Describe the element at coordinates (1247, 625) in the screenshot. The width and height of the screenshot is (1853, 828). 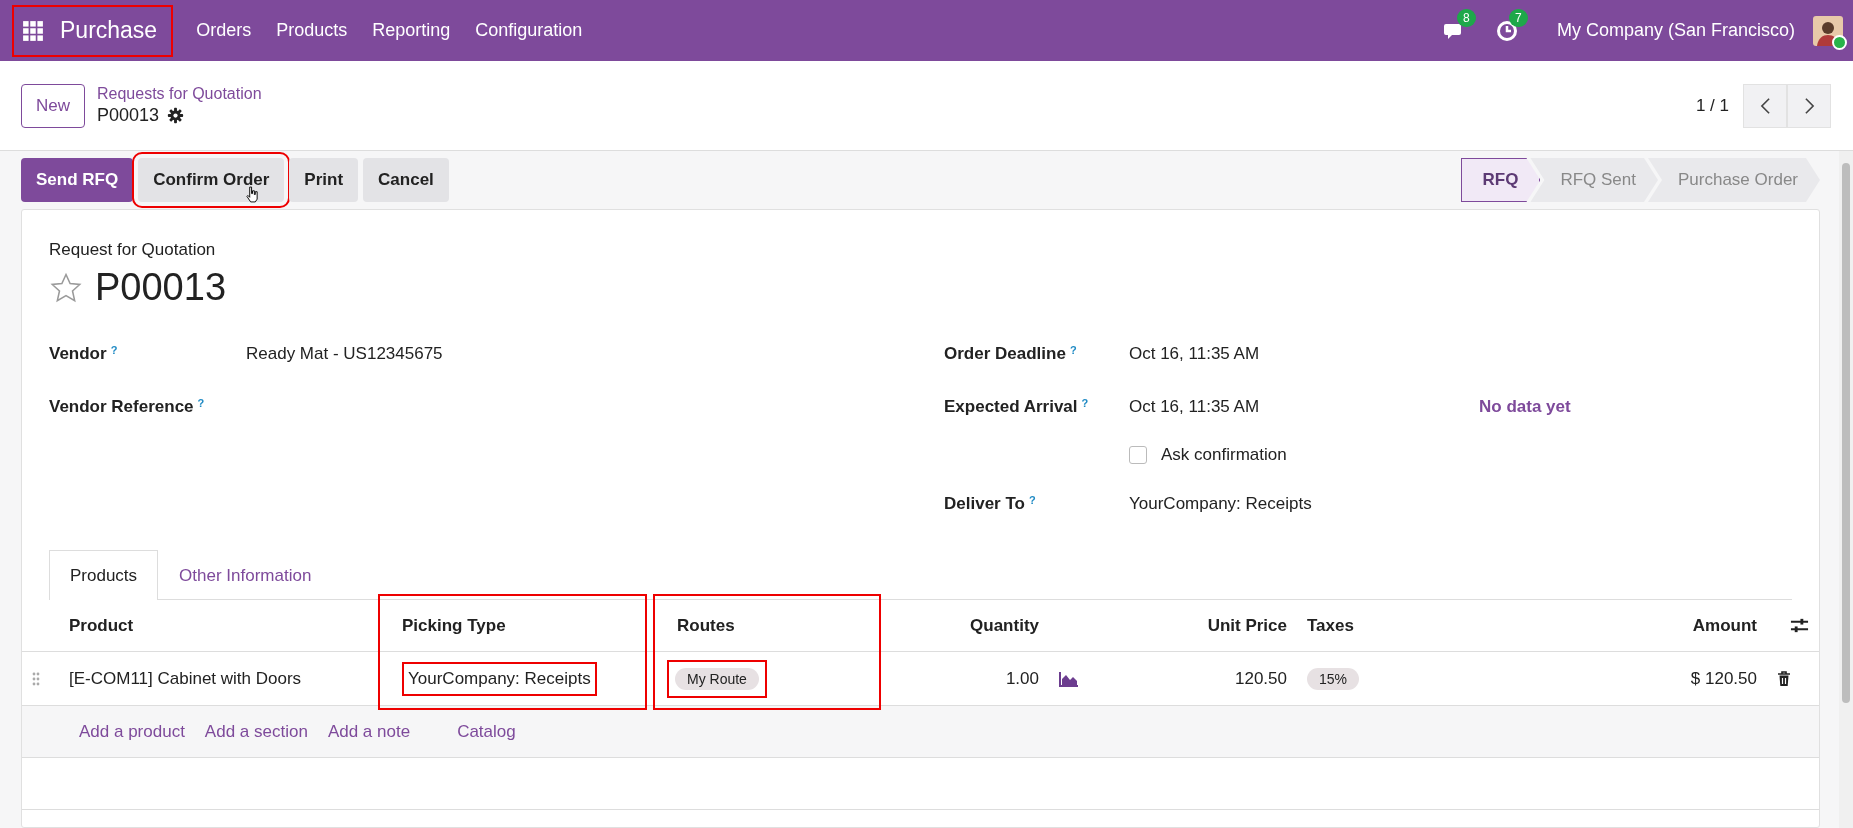
I see `column-header: Unit Price` at that location.